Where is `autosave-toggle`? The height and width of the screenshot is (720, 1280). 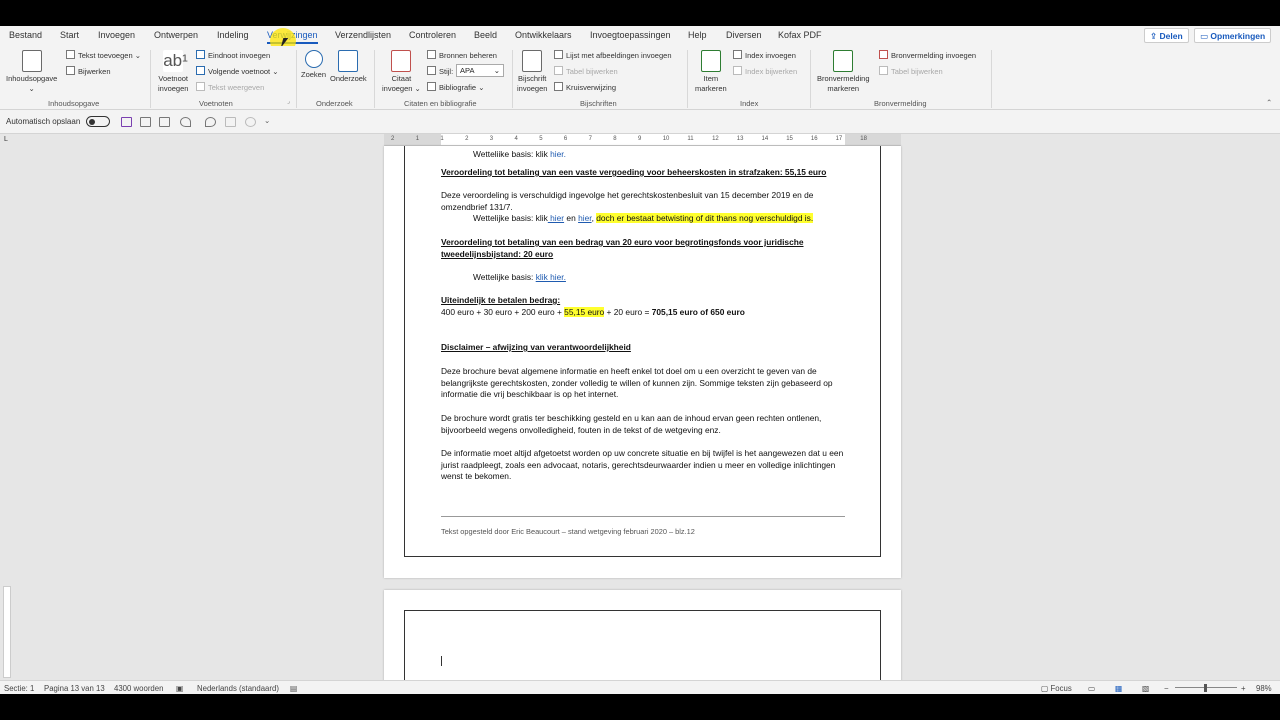
autosave-toggle is located at coordinates (98, 121).